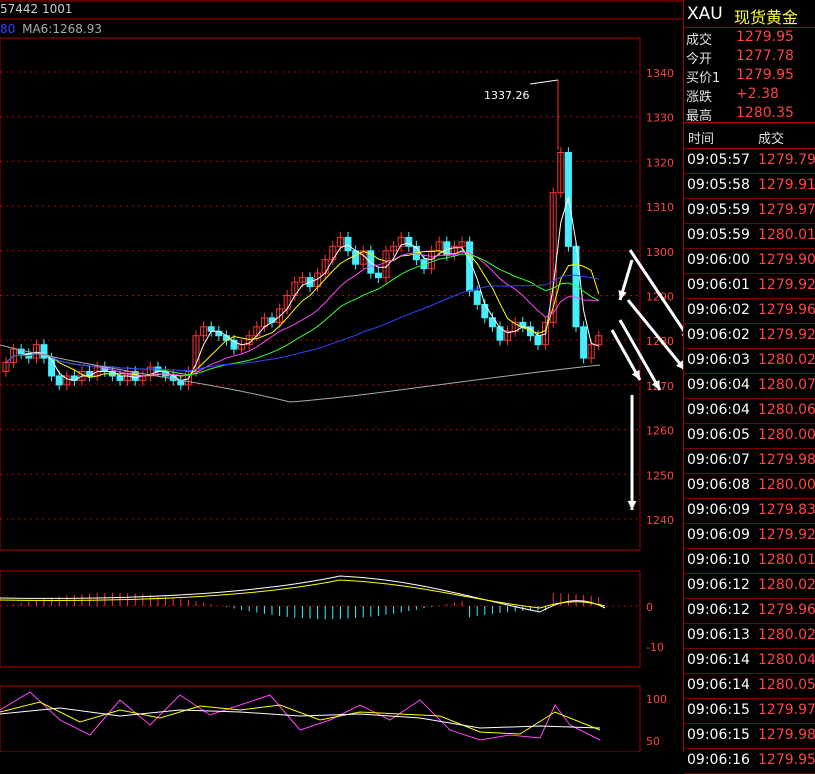  Describe the element at coordinates (632, 505) in the screenshot. I see `arrow-head` at that location.